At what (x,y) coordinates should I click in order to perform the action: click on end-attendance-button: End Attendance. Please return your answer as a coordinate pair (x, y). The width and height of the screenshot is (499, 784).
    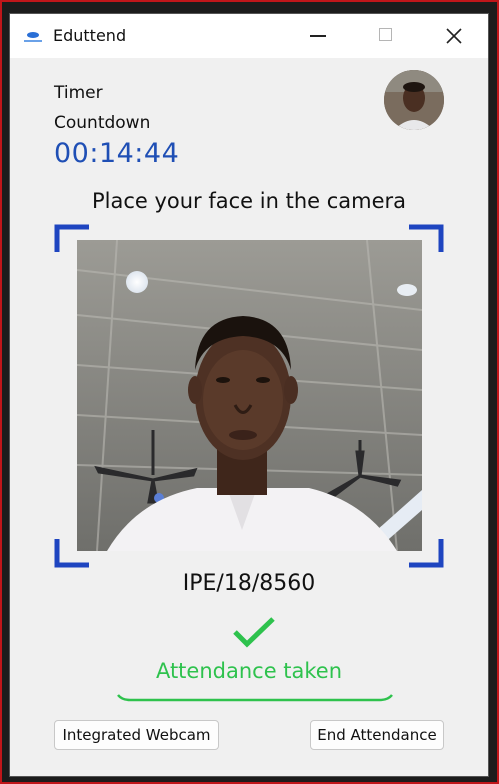
    Looking at the image, I should click on (377, 735).